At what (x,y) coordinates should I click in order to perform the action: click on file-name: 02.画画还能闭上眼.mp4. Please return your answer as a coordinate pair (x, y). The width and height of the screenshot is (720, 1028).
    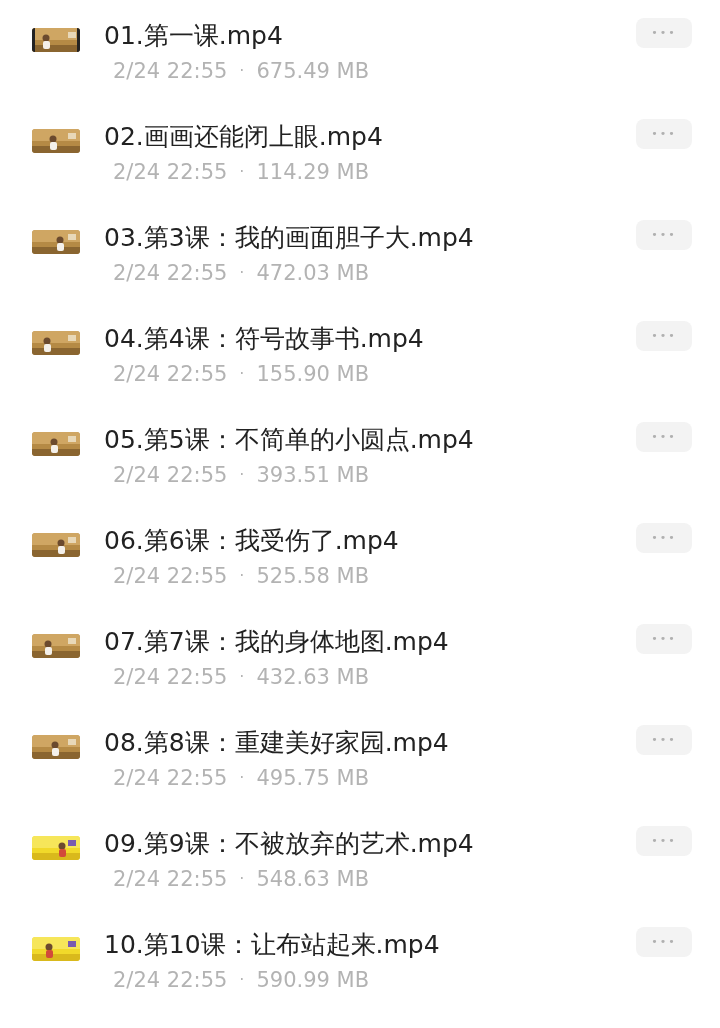
    Looking at the image, I should click on (244, 137).